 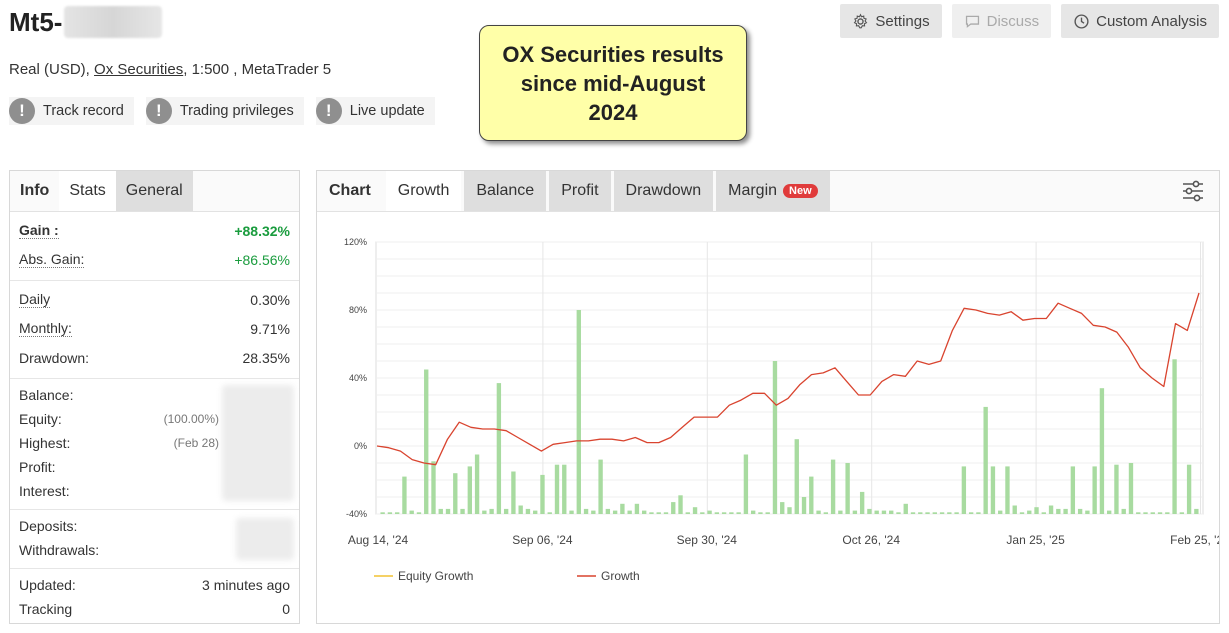 I want to click on y-axis-ticks: 120% 80% 40% 0% -40%, so click(x=355, y=378).